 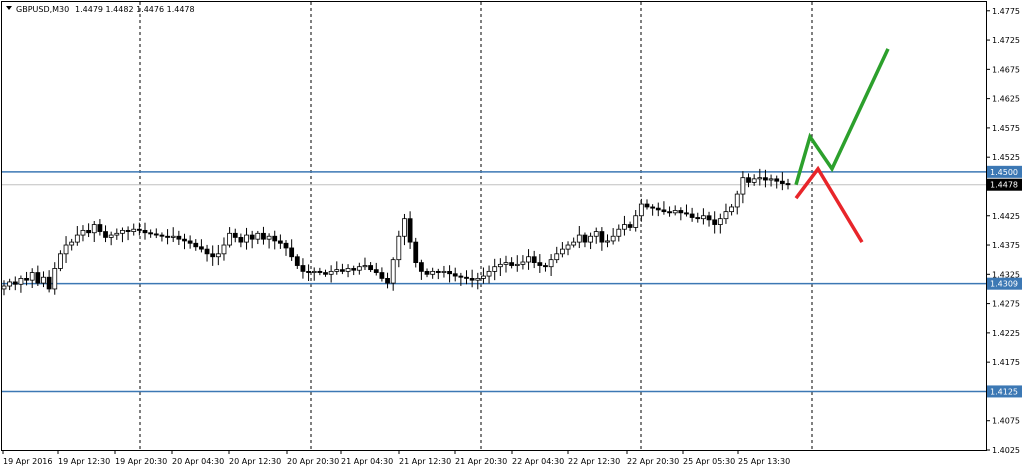 What do you see at coordinates (1006, 11) in the screenshot?
I see `y-tick-label: 1.4775` at bounding box center [1006, 11].